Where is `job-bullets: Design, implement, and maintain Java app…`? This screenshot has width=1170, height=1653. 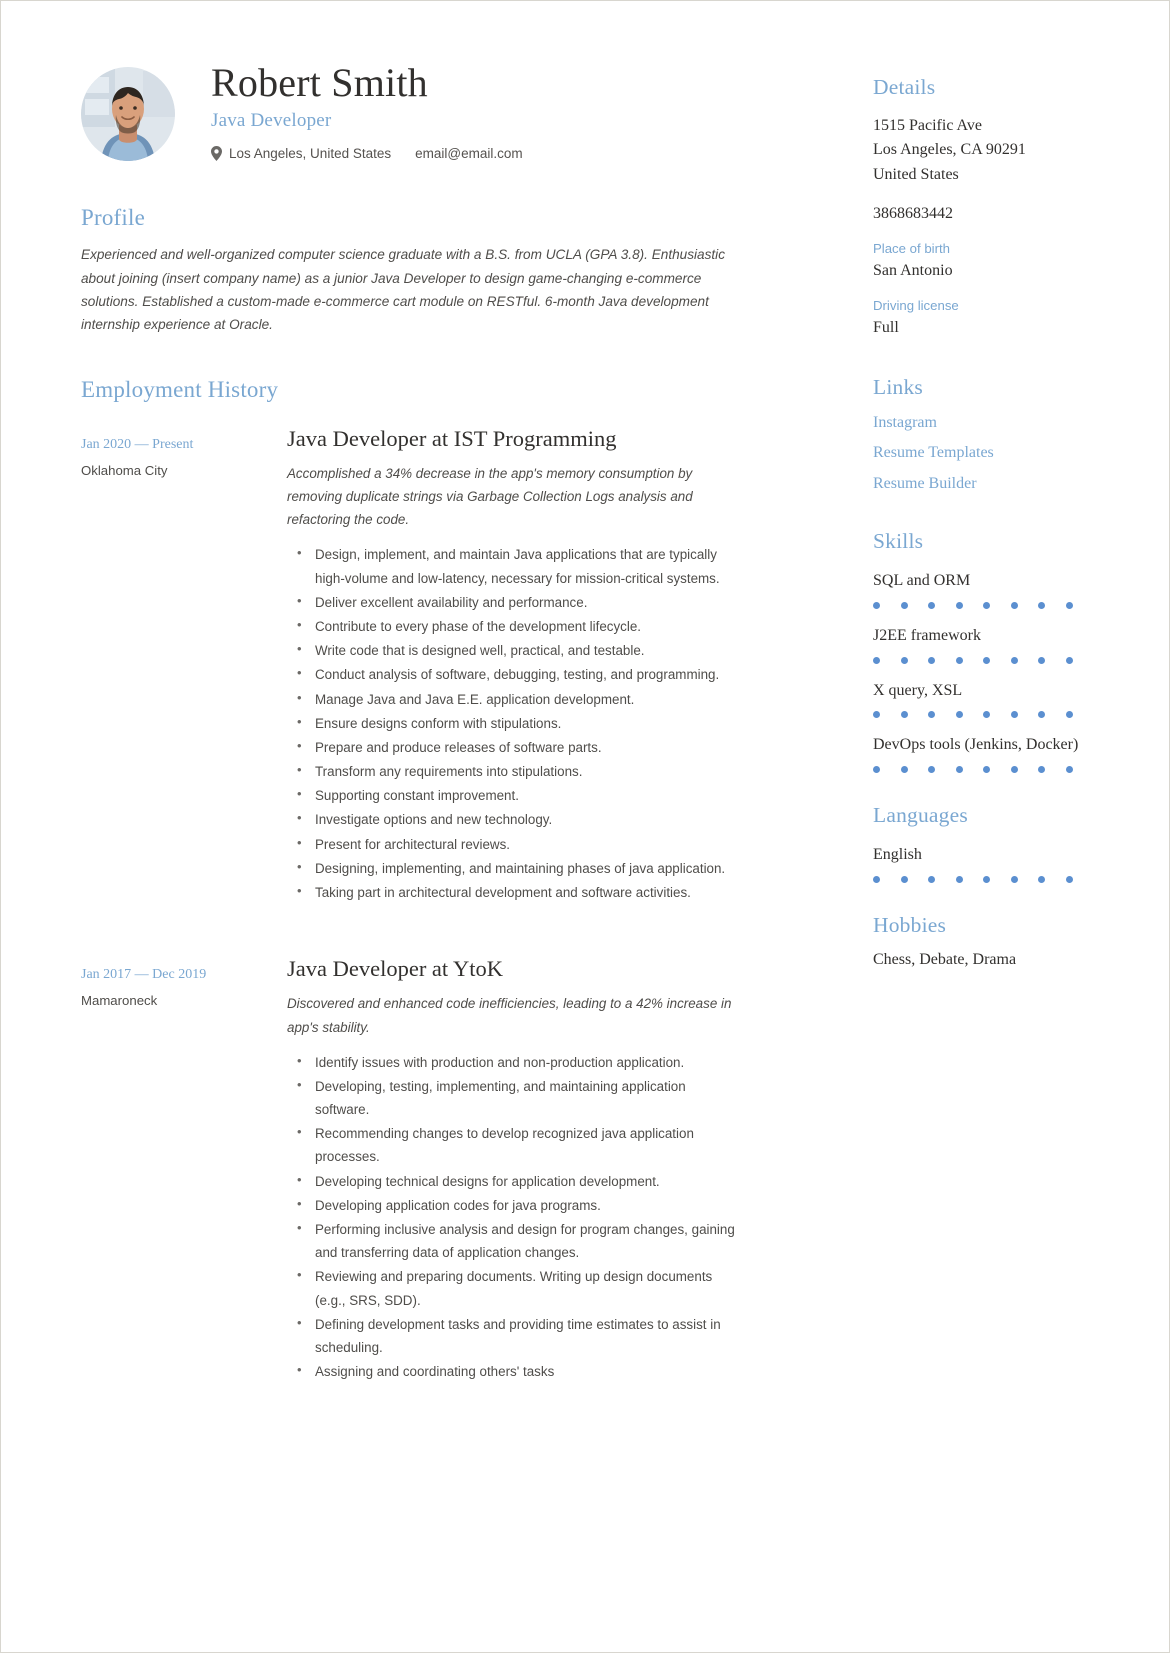 job-bullets: Design, implement, and maintain Java app… is located at coordinates (524, 723).